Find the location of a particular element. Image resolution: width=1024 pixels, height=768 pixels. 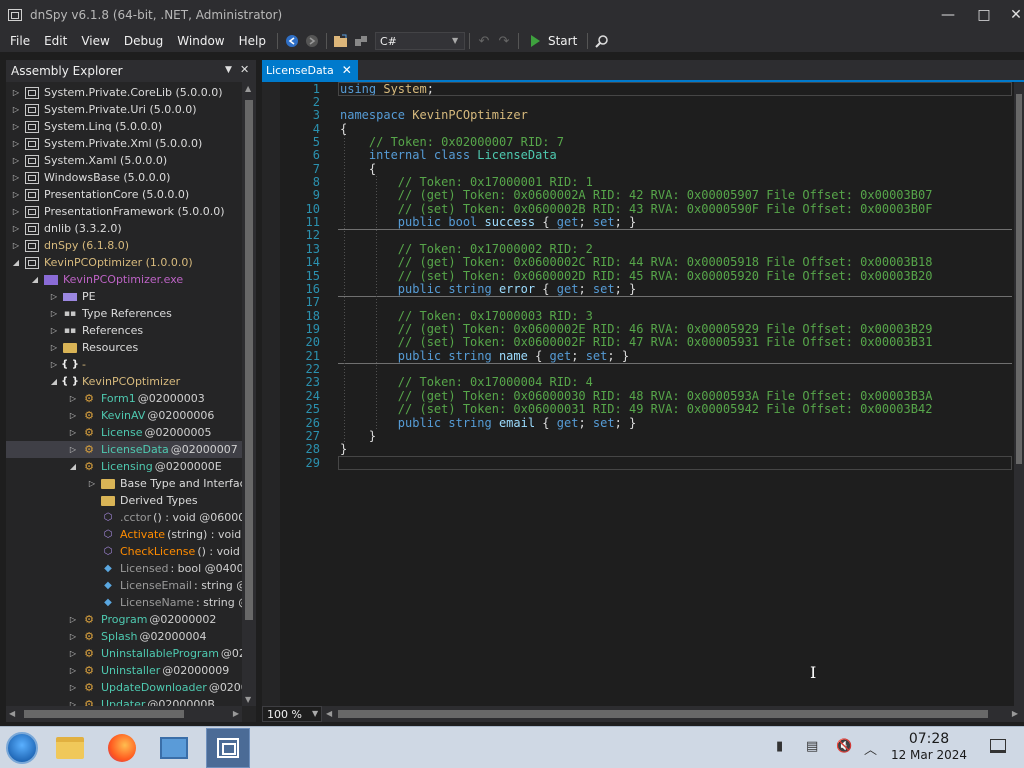

tree-item: ▷ dnSpy (6.1.8.0) is located at coordinates (124, 245).